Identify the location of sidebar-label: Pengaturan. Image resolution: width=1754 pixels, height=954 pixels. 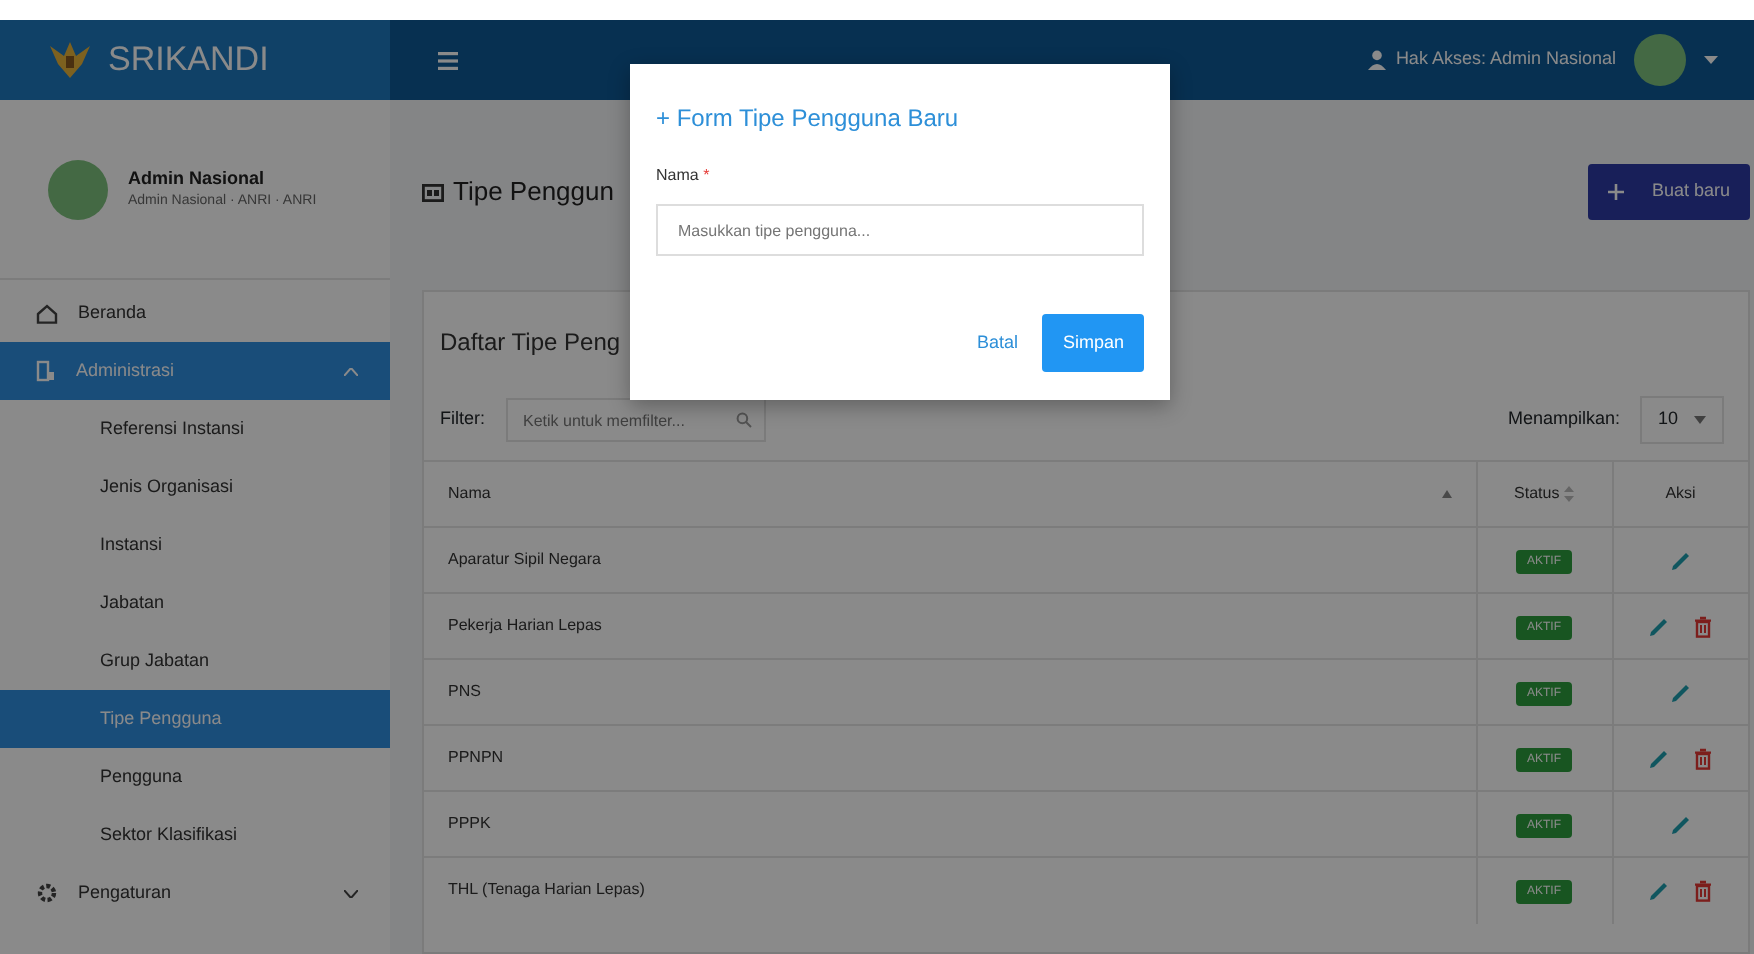
(125, 893).